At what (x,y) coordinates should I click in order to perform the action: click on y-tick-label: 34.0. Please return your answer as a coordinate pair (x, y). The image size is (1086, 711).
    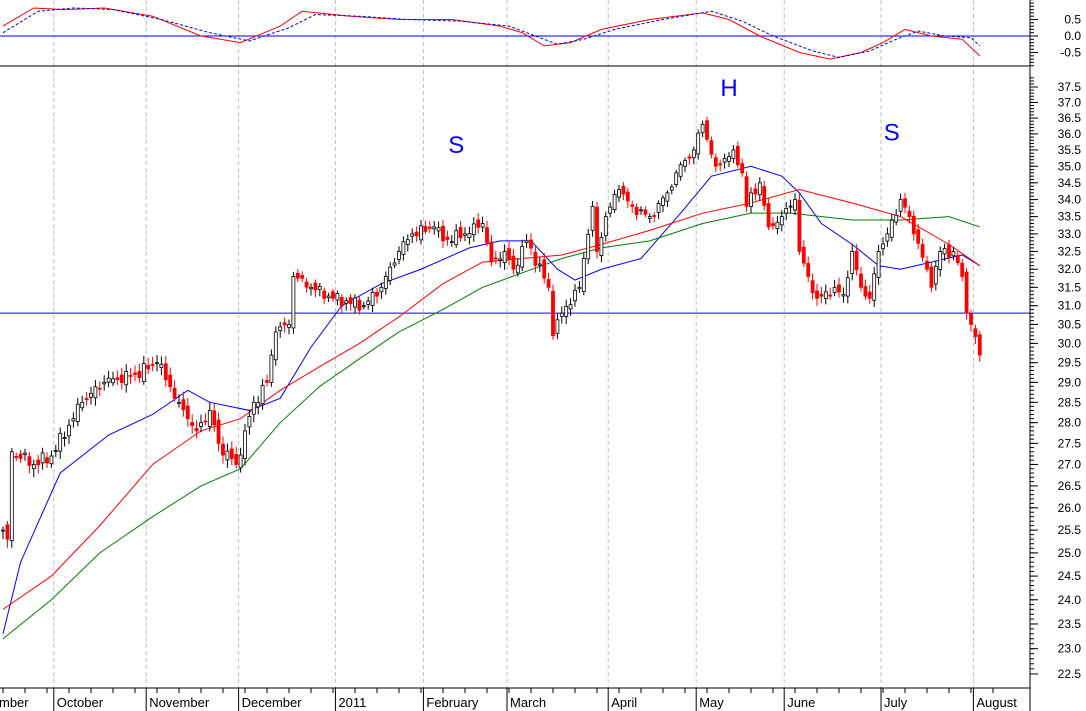
    Looking at the image, I should click on (1070, 200).